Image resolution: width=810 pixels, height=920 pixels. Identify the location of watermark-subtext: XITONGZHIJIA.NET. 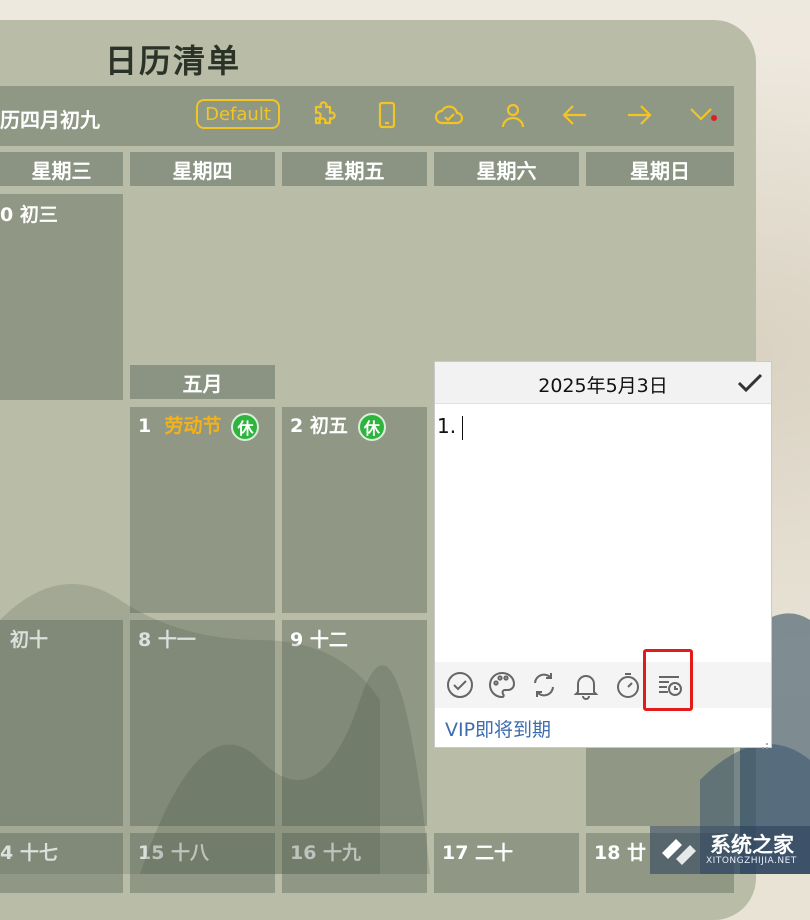
(751, 861).